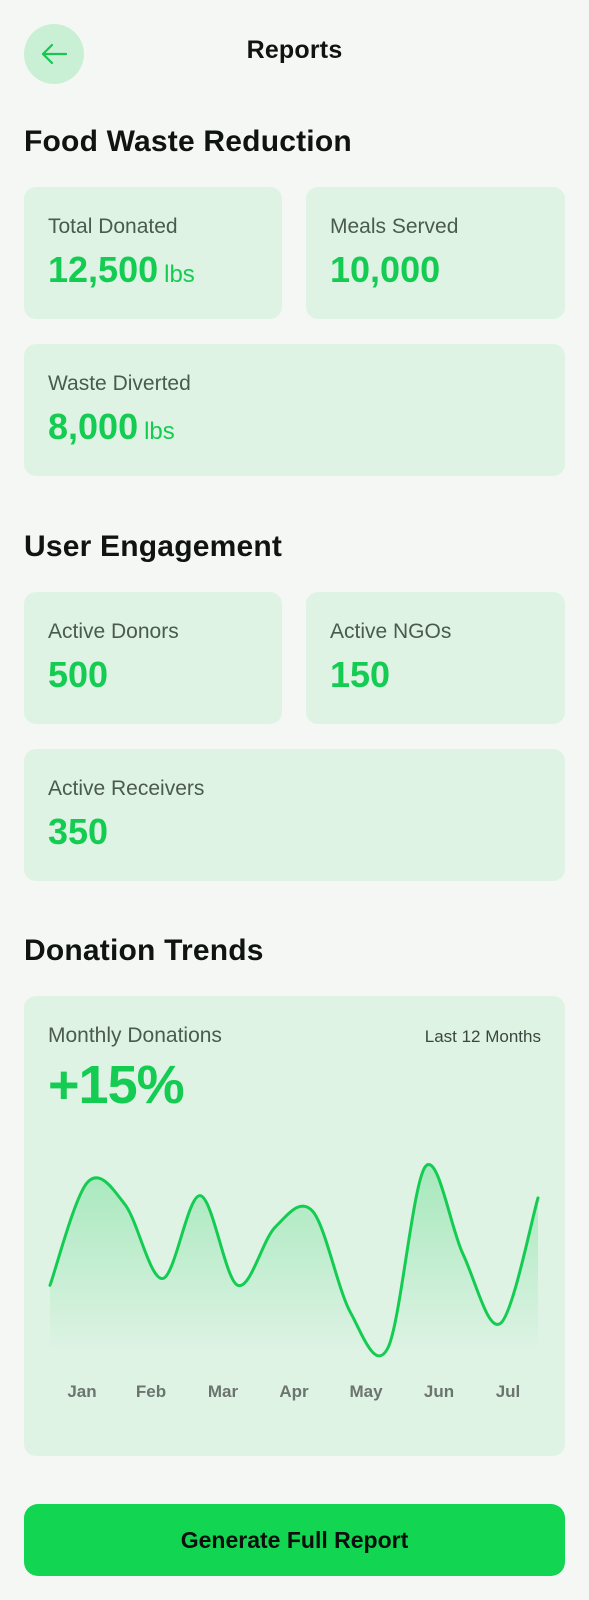 The width and height of the screenshot is (589, 1600). I want to click on stat-card-active-donors: Active Donors 500, so click(153, 658).